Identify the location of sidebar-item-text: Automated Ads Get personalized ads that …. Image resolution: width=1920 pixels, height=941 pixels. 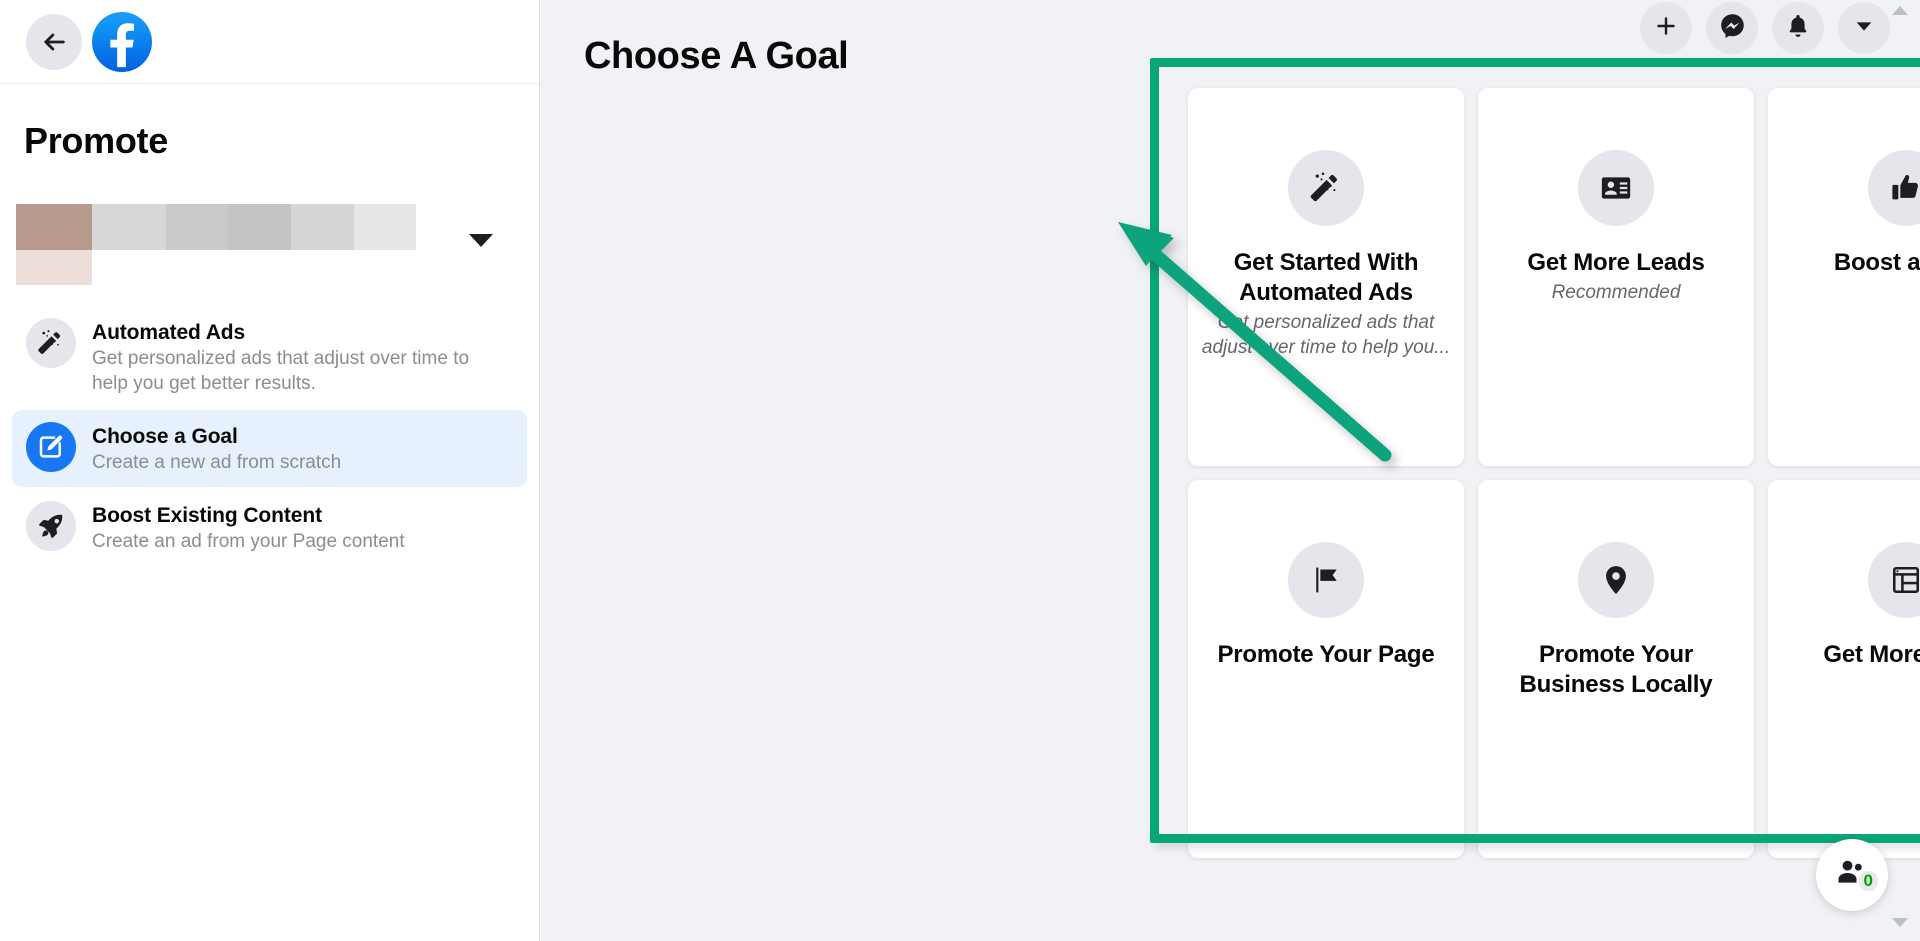
(292, 357).